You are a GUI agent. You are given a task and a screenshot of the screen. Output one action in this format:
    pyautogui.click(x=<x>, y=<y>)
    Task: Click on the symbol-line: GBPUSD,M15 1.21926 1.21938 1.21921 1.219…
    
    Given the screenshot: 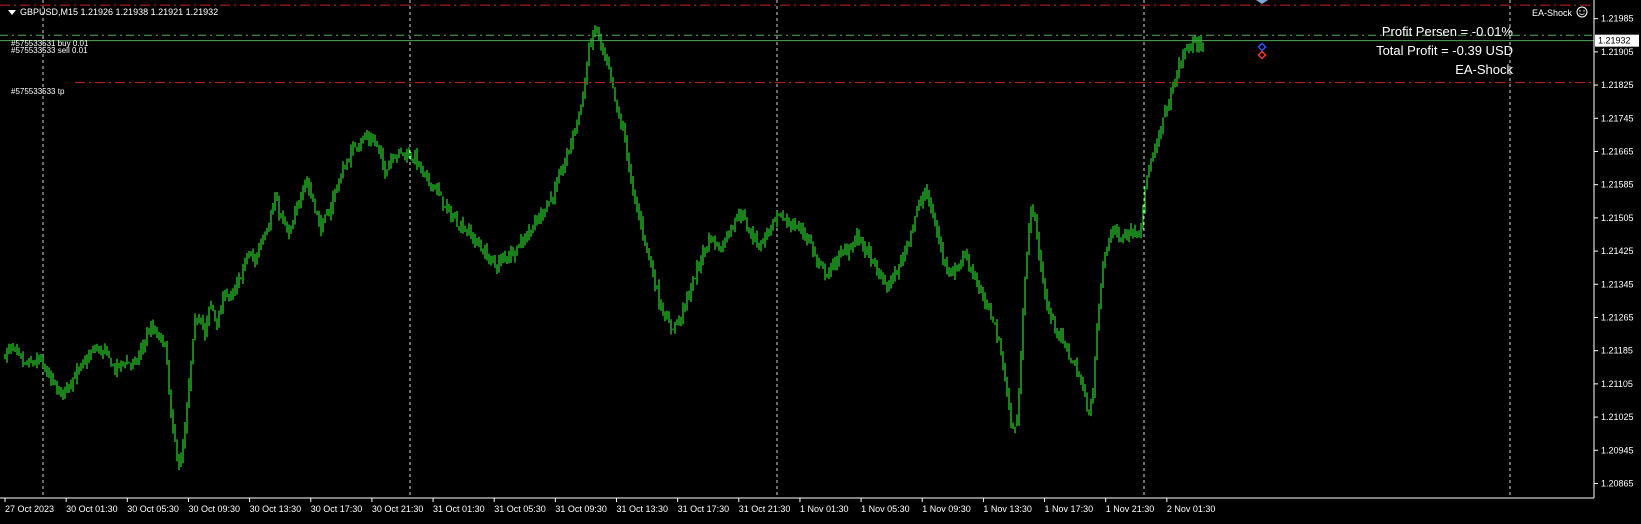 What is the action you would take?
    pyautogui.click(x=119, y=12)
    